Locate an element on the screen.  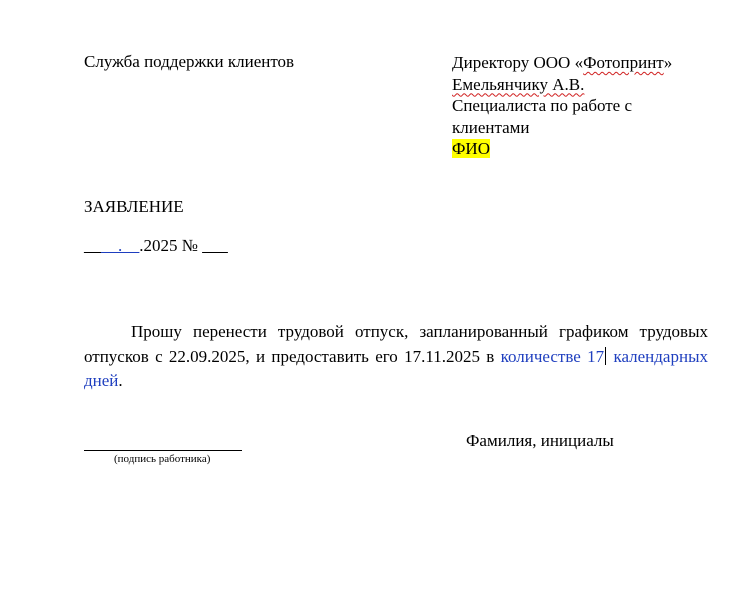
sender-position-line-1: Специалиста по работе с is located at coordinates (542, 105).